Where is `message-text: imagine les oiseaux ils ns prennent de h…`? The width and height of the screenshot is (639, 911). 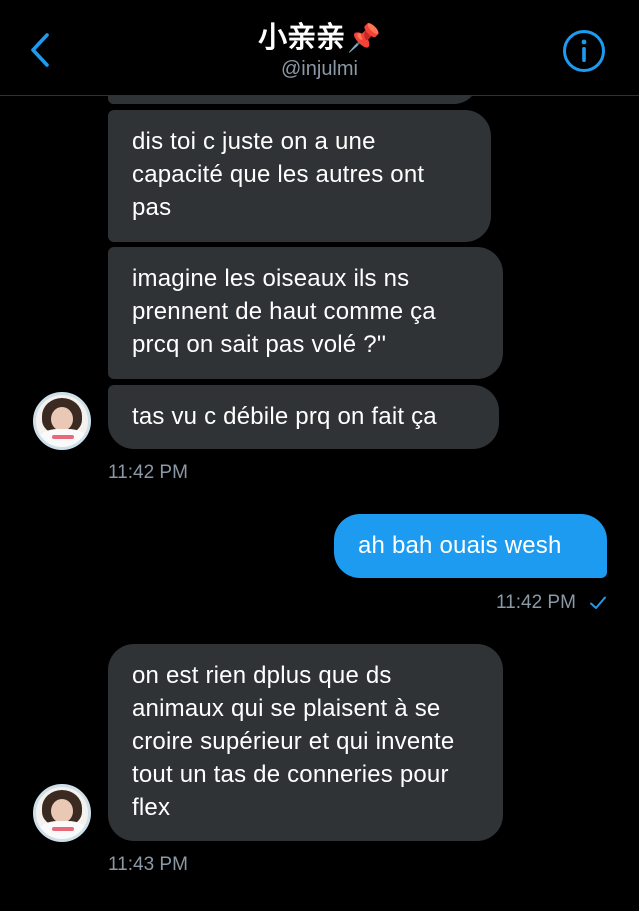 message-text: imagine les oiseaux ils ns prennent de h… is located at coordinates (284, 311).